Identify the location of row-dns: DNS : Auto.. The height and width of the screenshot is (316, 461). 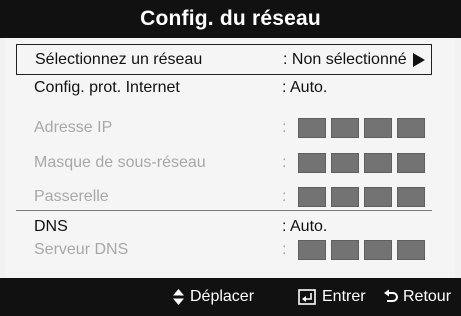
(218, 228).